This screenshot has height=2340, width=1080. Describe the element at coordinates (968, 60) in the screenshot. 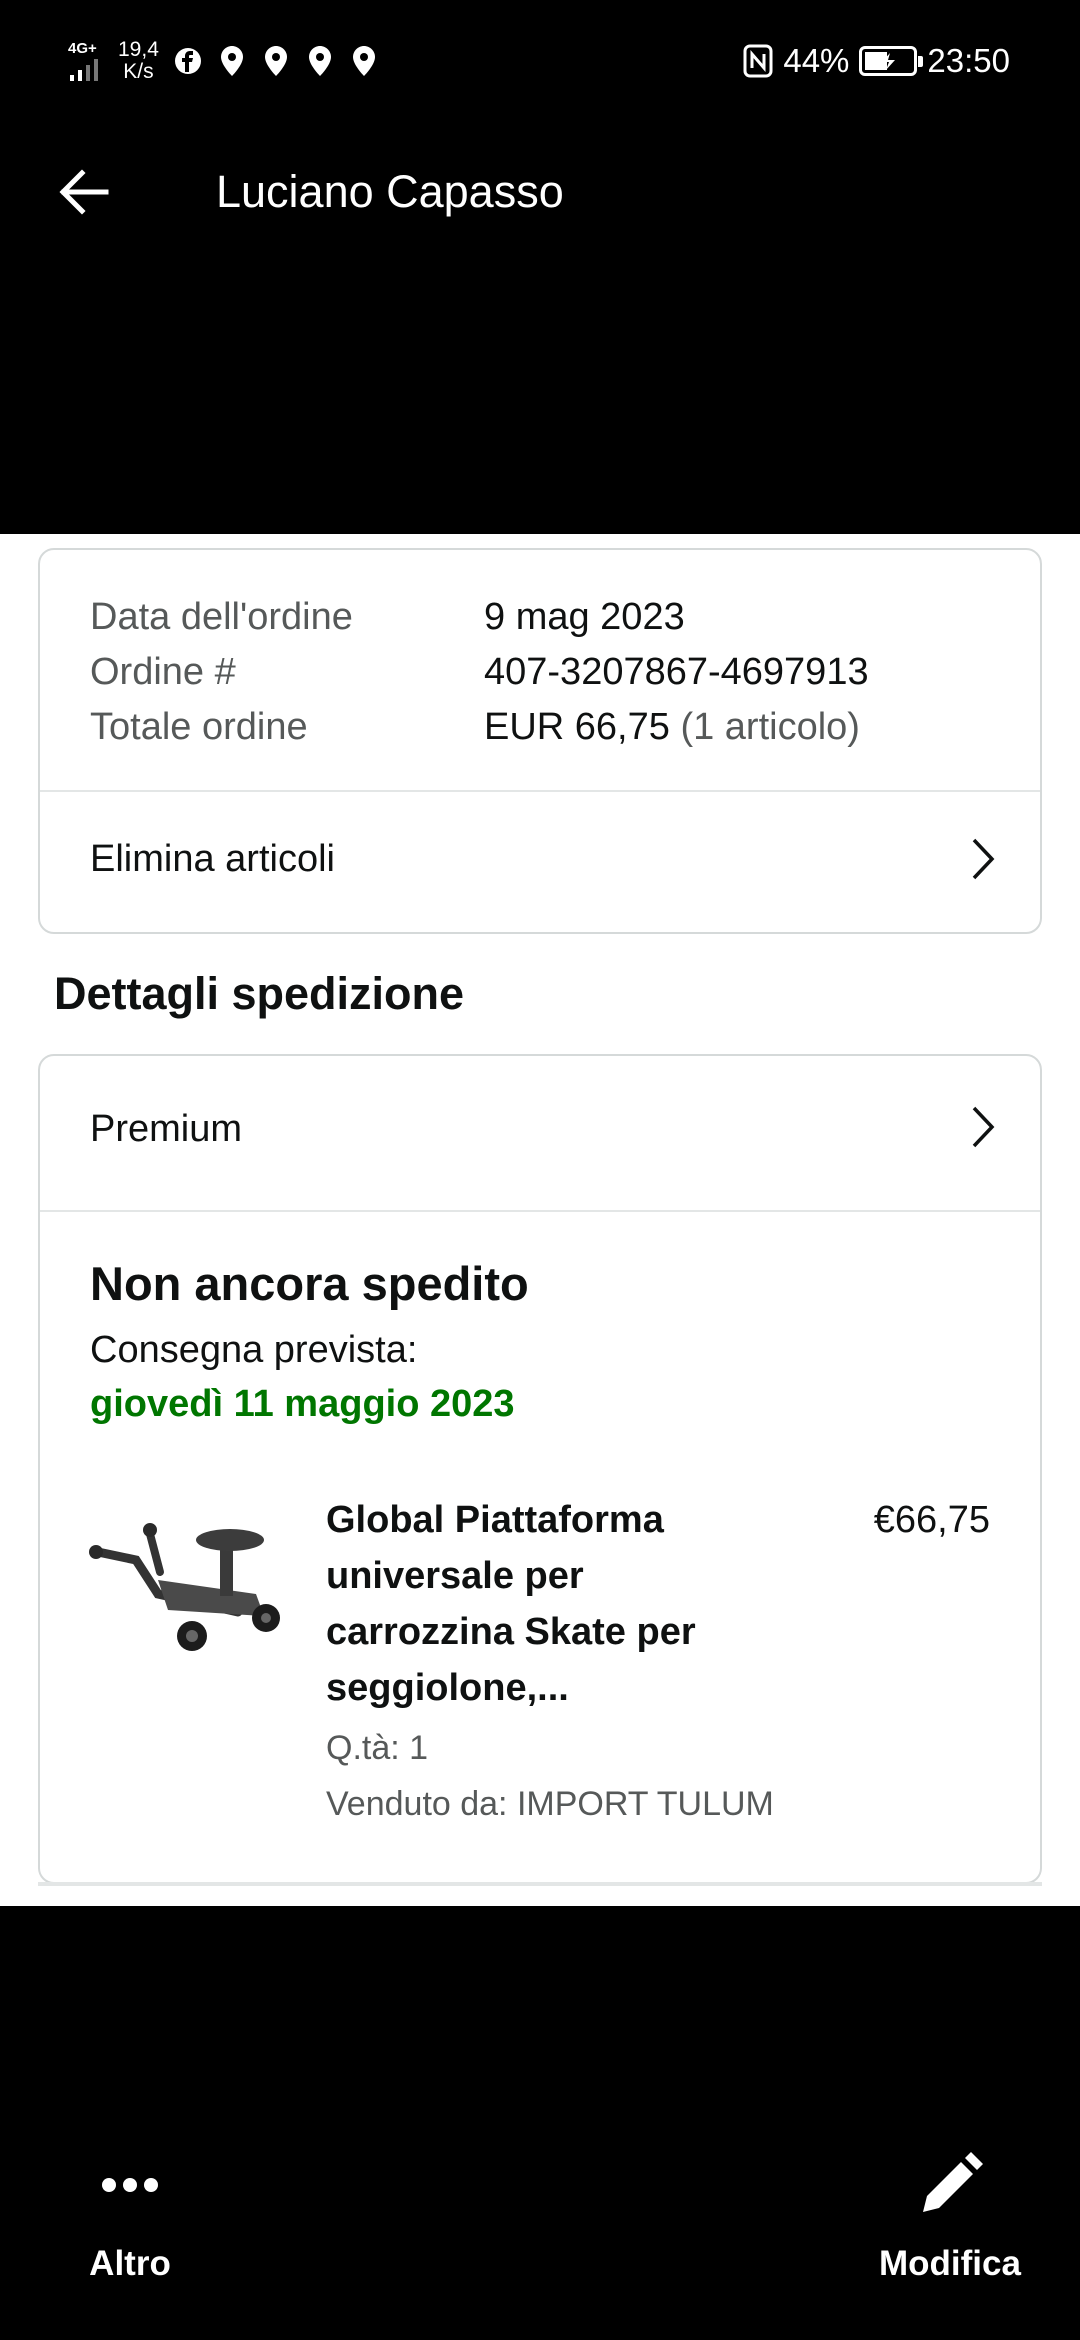

I see `clock: 23:50` at that location.